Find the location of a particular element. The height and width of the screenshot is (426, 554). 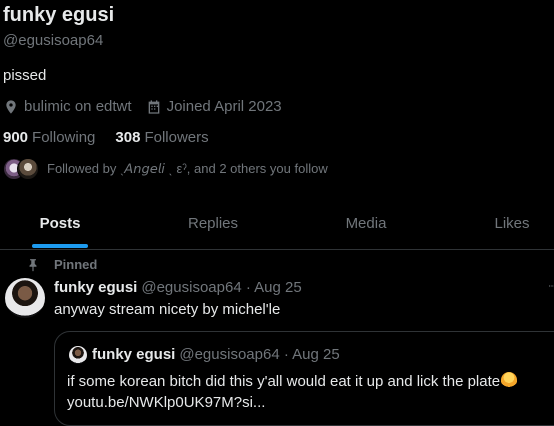

following-count: 900 is located at coordinates (15, 137).